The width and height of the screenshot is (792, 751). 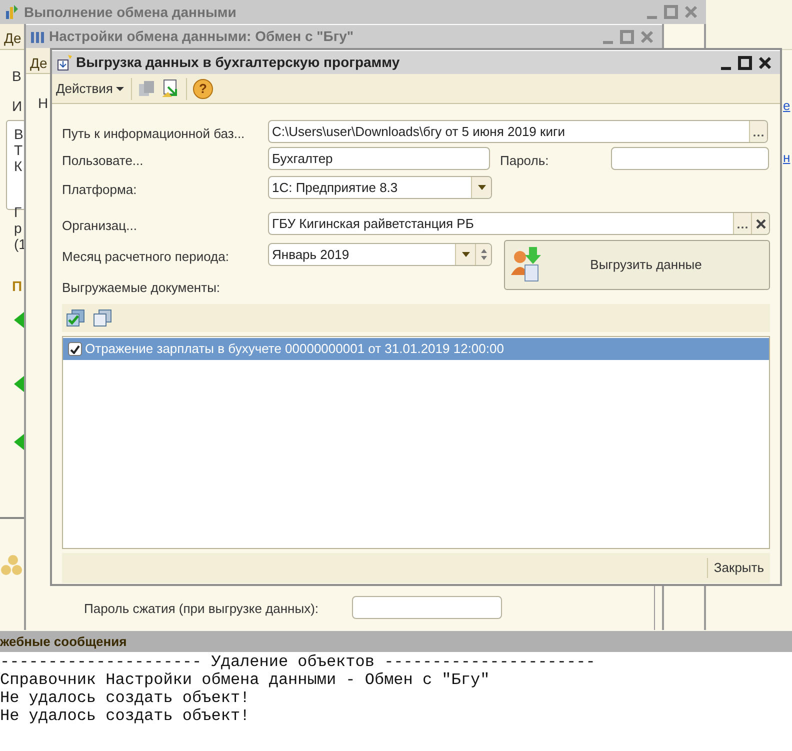 What do you see at coordinates (18, 150) in the screenshot?
I see `label-fragment: Т` at bounding box center [18, 150].